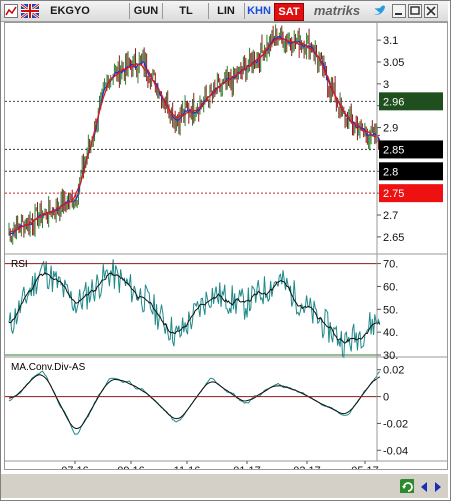 The height and width of the screenshot is (501, 451). What do you see at coordinates (386, 398) in the screenshot?
I see `y-tick-label: 0` at bounding box center [386, 398].